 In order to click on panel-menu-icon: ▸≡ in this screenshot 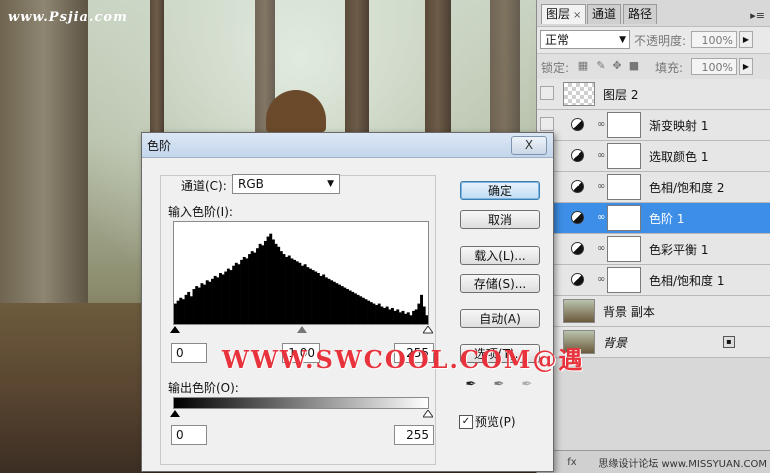, I will do `click(757, 15)`.